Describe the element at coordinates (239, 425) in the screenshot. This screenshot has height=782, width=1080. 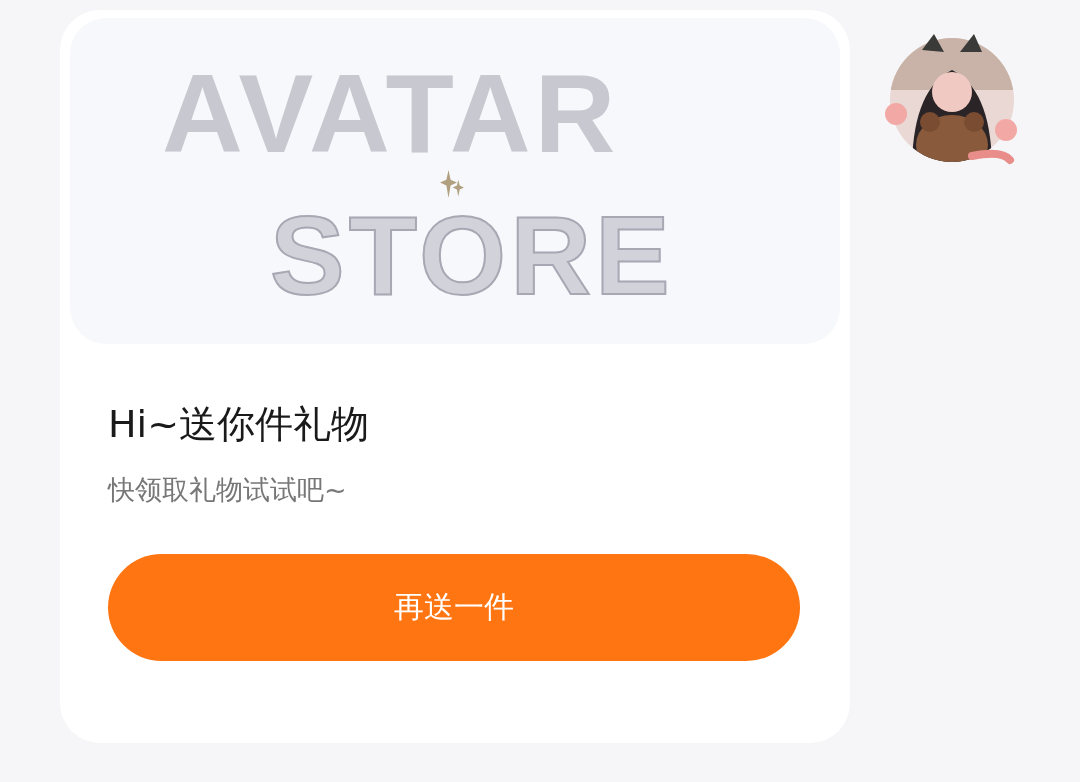
I see `message-title: Hi~送你件礼物` at that location.